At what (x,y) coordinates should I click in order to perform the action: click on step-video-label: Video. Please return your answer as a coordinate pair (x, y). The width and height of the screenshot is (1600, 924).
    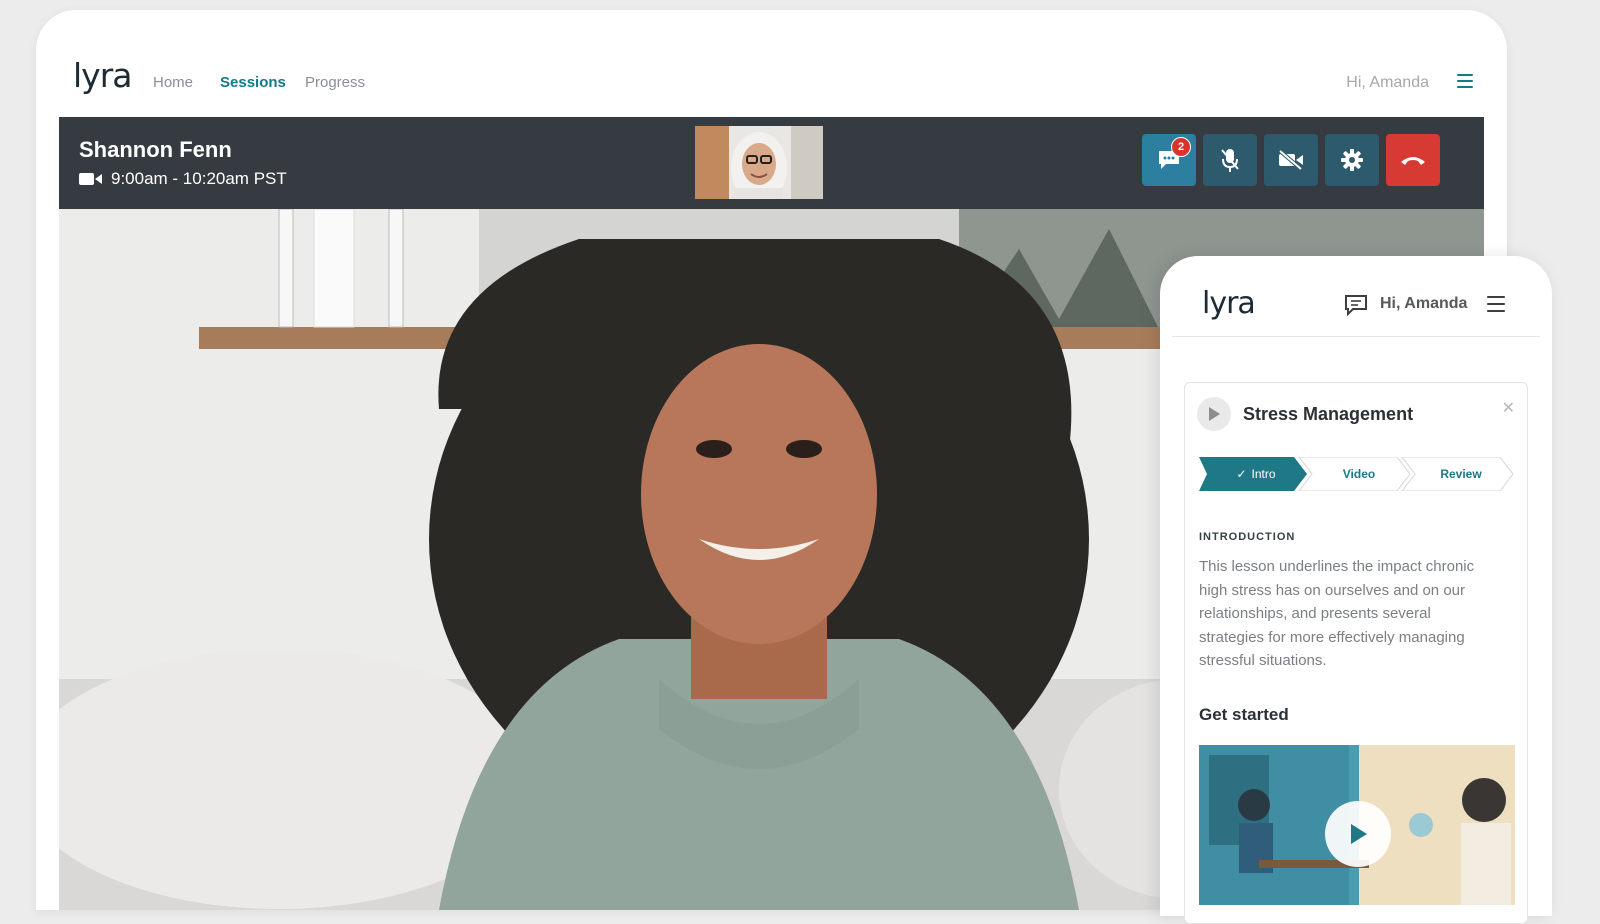
    Looking at the image, I should click on (1359, 474).